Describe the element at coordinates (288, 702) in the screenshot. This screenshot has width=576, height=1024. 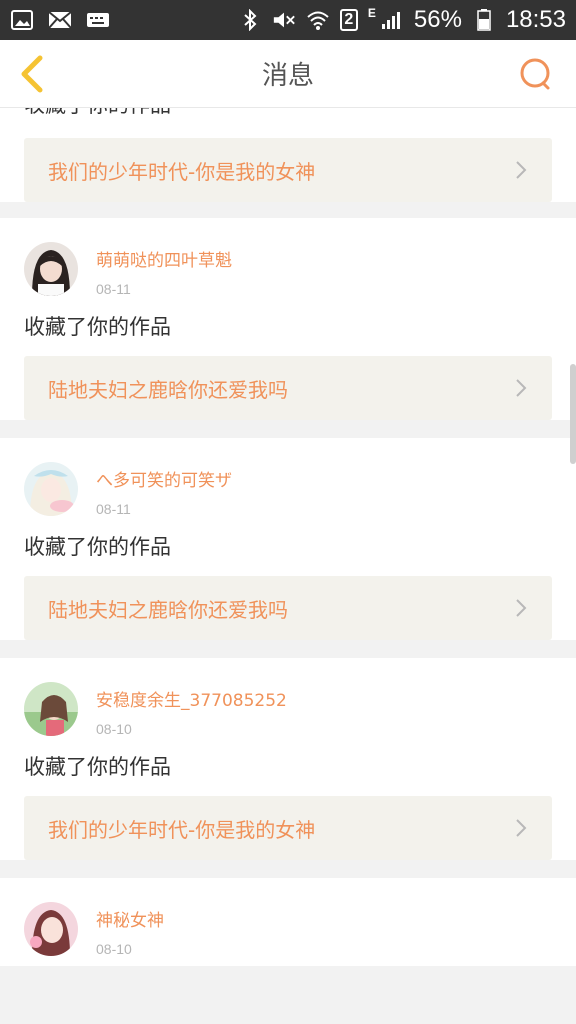
I see `user-row: 安稳度余生_377085252 08-10` at that location.